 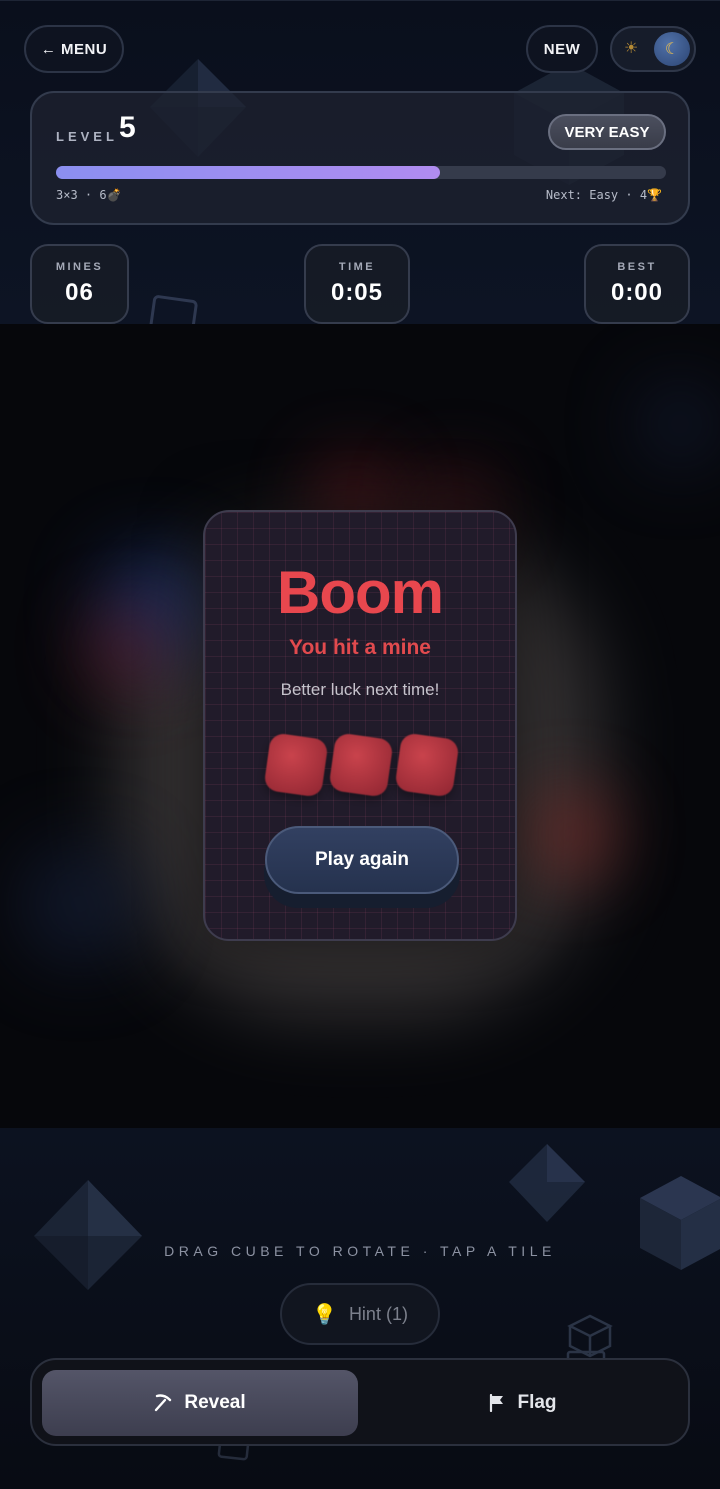 What do you see at coordinates (360, 689) in the screenshot?
I see `modal-message: Better luck next time!` at bounding box center [360, 689].